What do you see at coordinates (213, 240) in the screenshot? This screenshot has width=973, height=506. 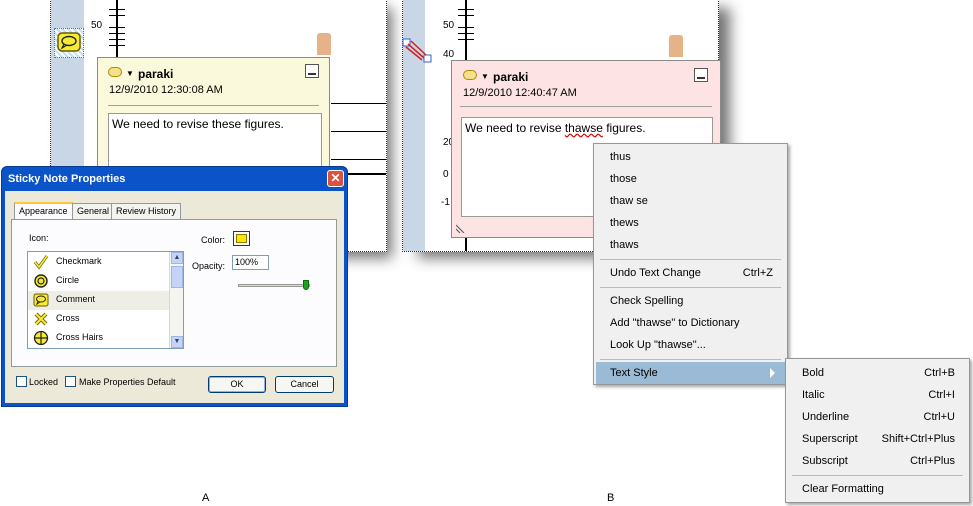 I see `color-label: Color:` at bounding box center [213, 240].